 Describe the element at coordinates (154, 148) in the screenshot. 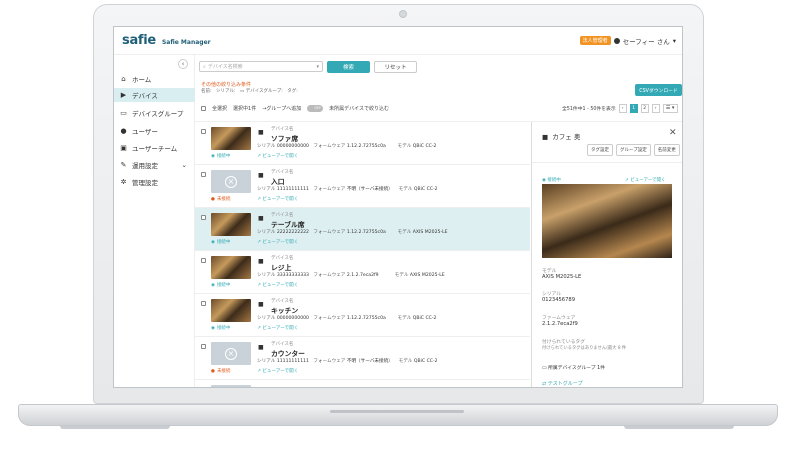

I see `sidebar-item-user-teams: ▣ ユーザーチーム` at that location.